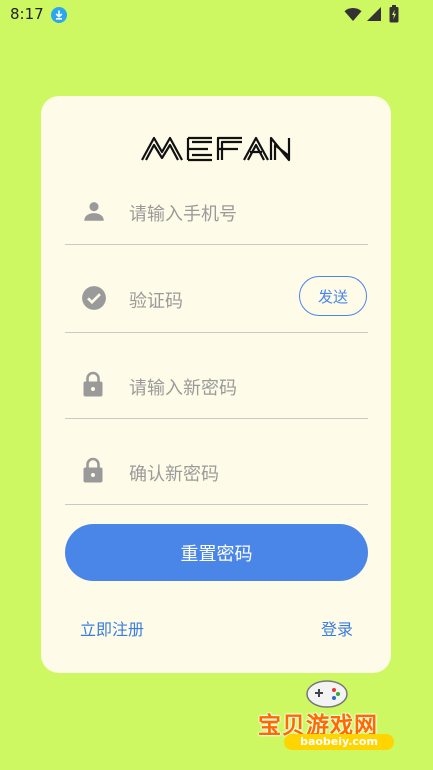 This screenshot has width=433, height=770. I want to click on status-time: 8:17, so click(27, 14).